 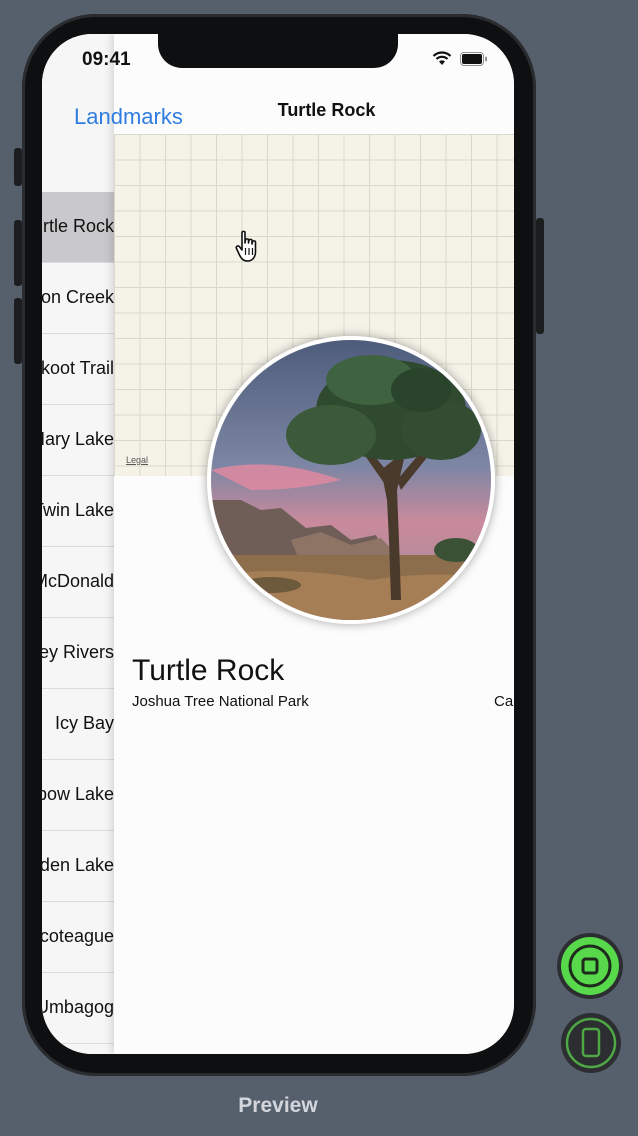 I want to click on status-time: 09:41, so click(x=106, y=59).